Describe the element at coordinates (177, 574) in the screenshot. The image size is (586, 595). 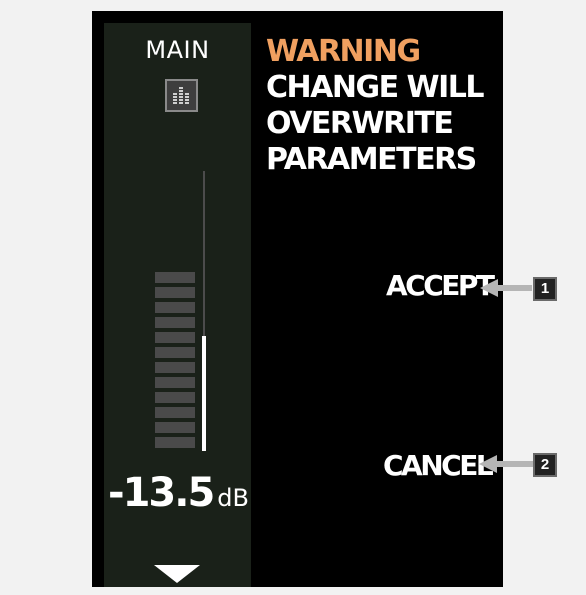
I see `triangle-down-icon` at that location.